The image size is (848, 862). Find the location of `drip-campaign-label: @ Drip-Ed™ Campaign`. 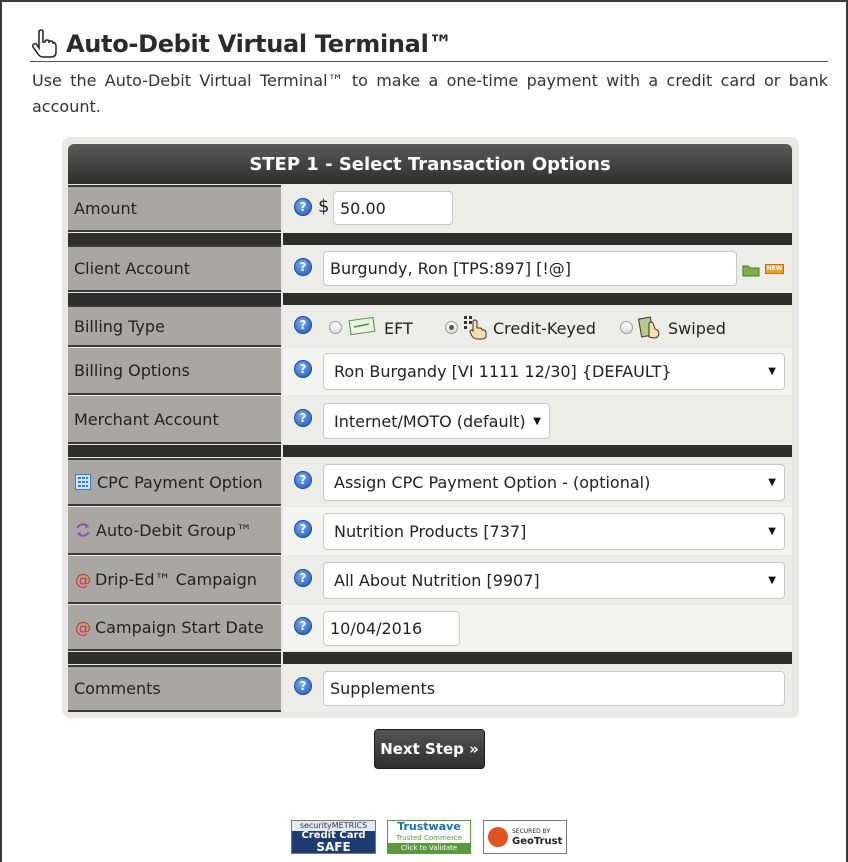

drip-campaign-label: @ Drip-Ed™ Campaign is located at coordinates (174, 580).